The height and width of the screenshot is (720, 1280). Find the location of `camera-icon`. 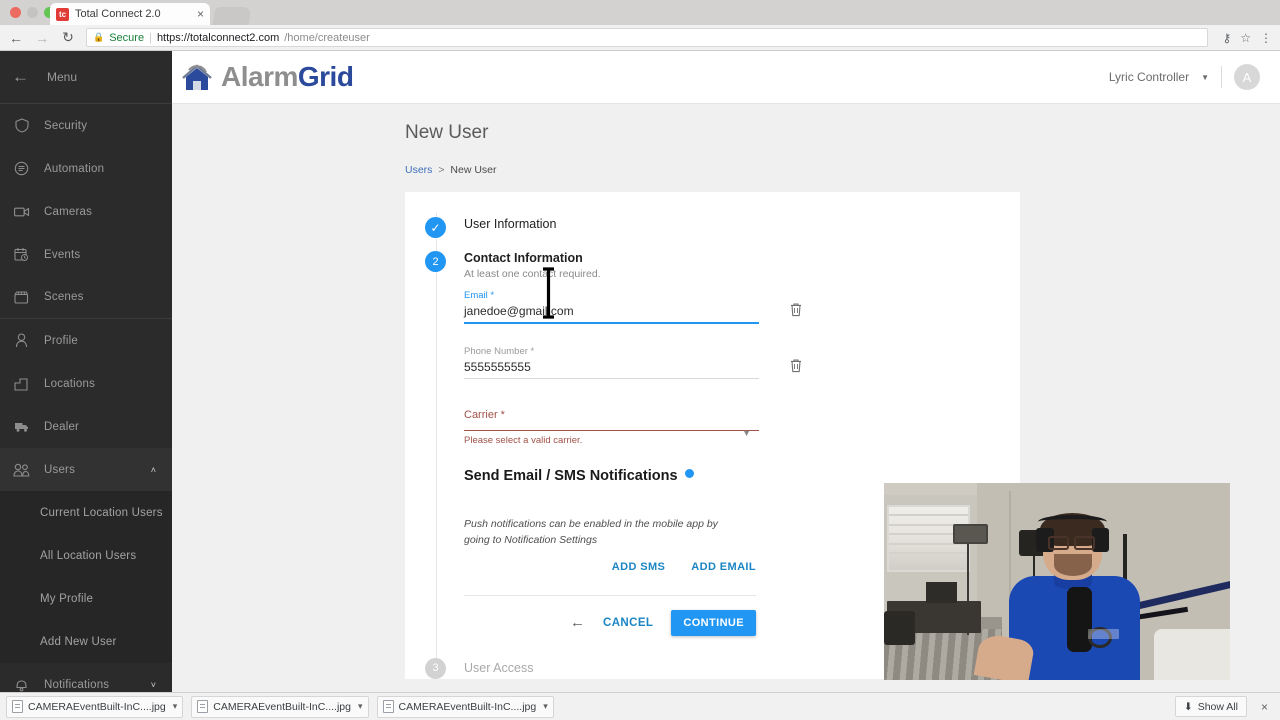

camera-icon is located at coordinates (21, 211).